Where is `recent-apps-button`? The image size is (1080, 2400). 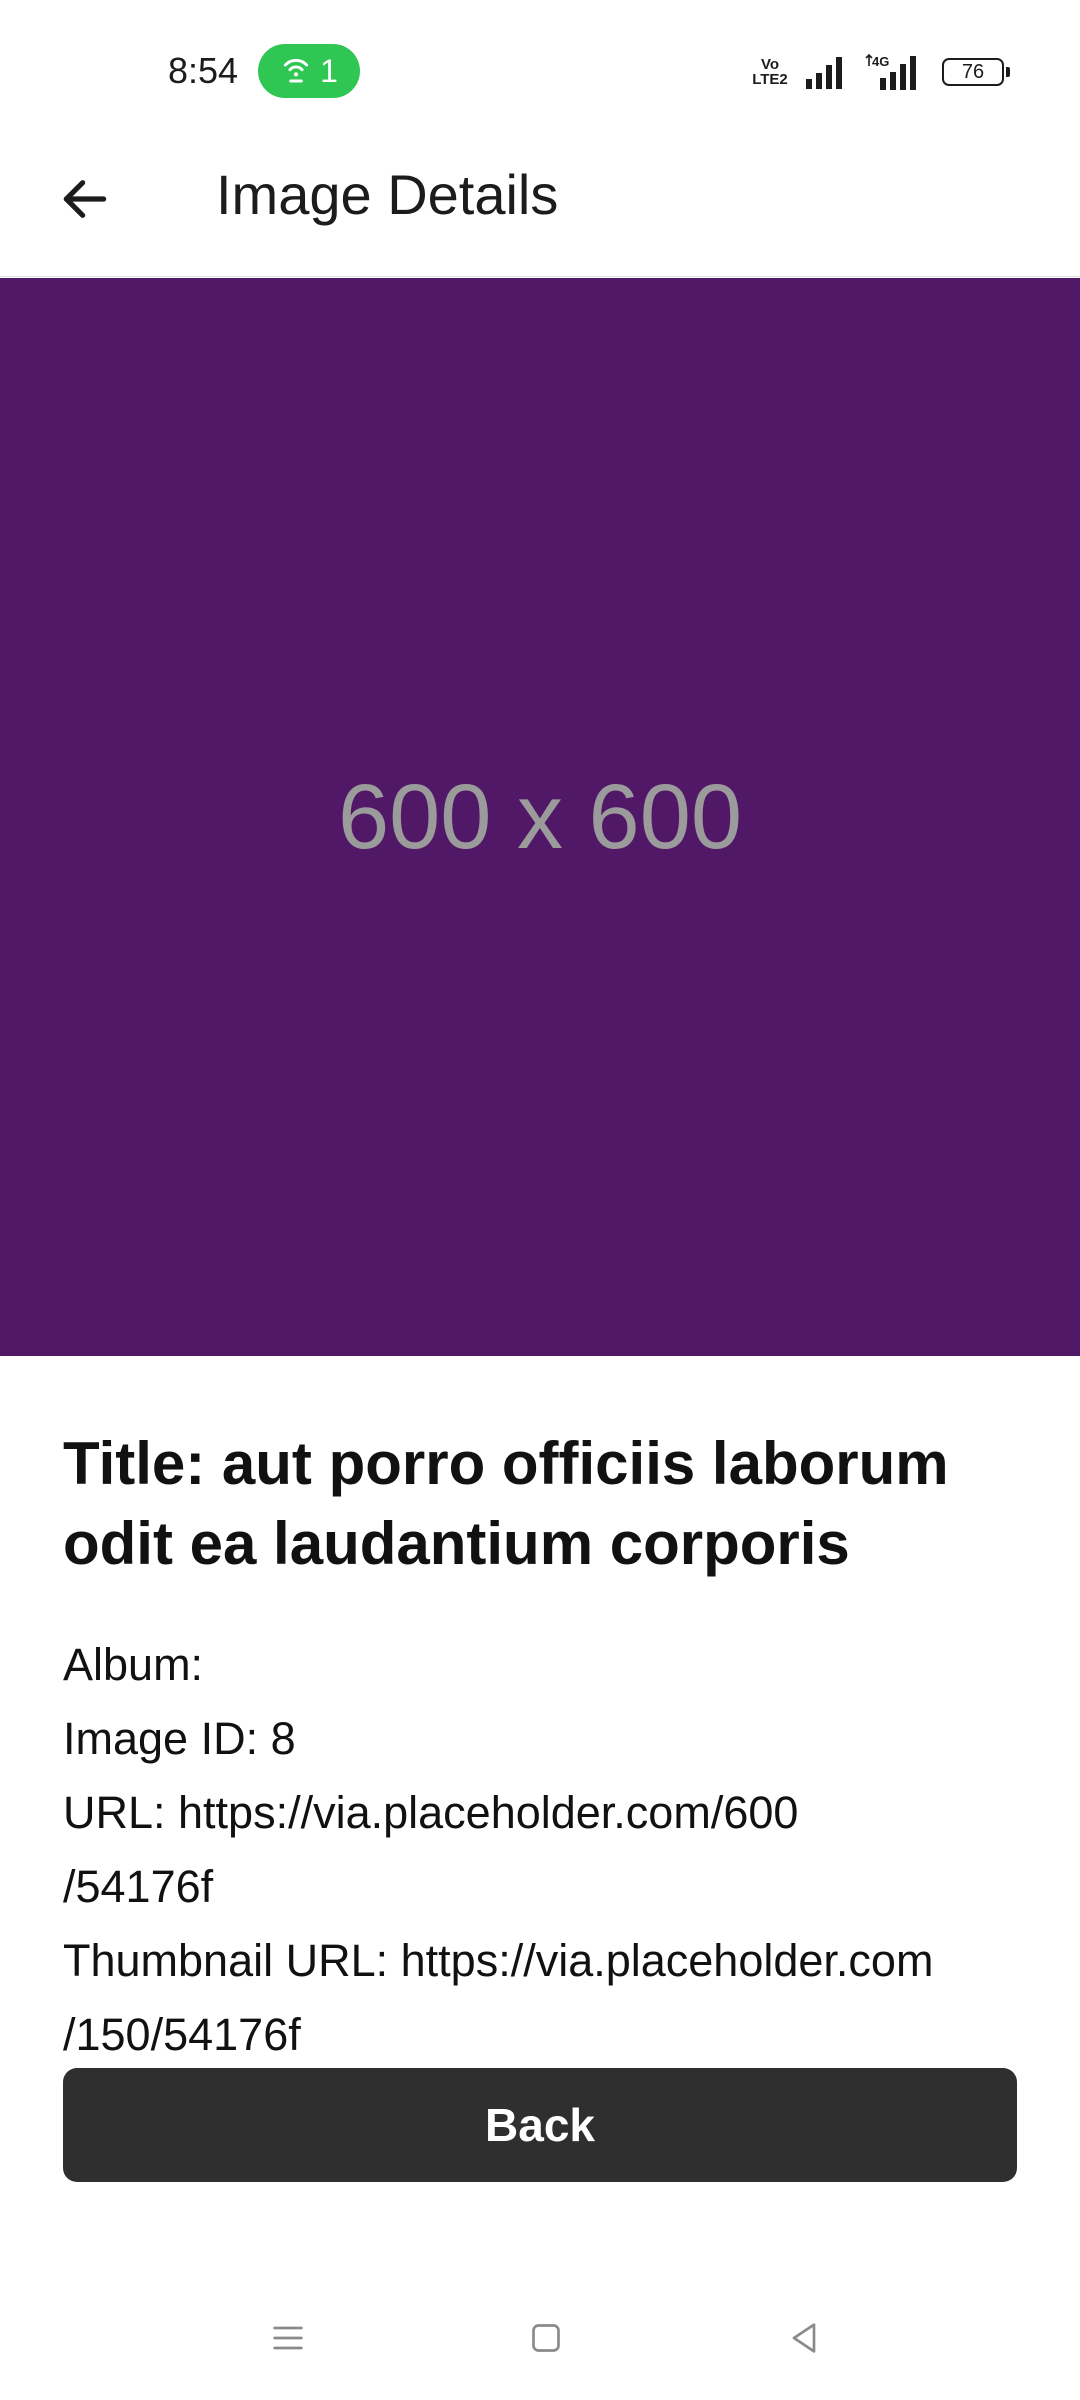 recent-apps-button is located at coordinates (288, 2340).